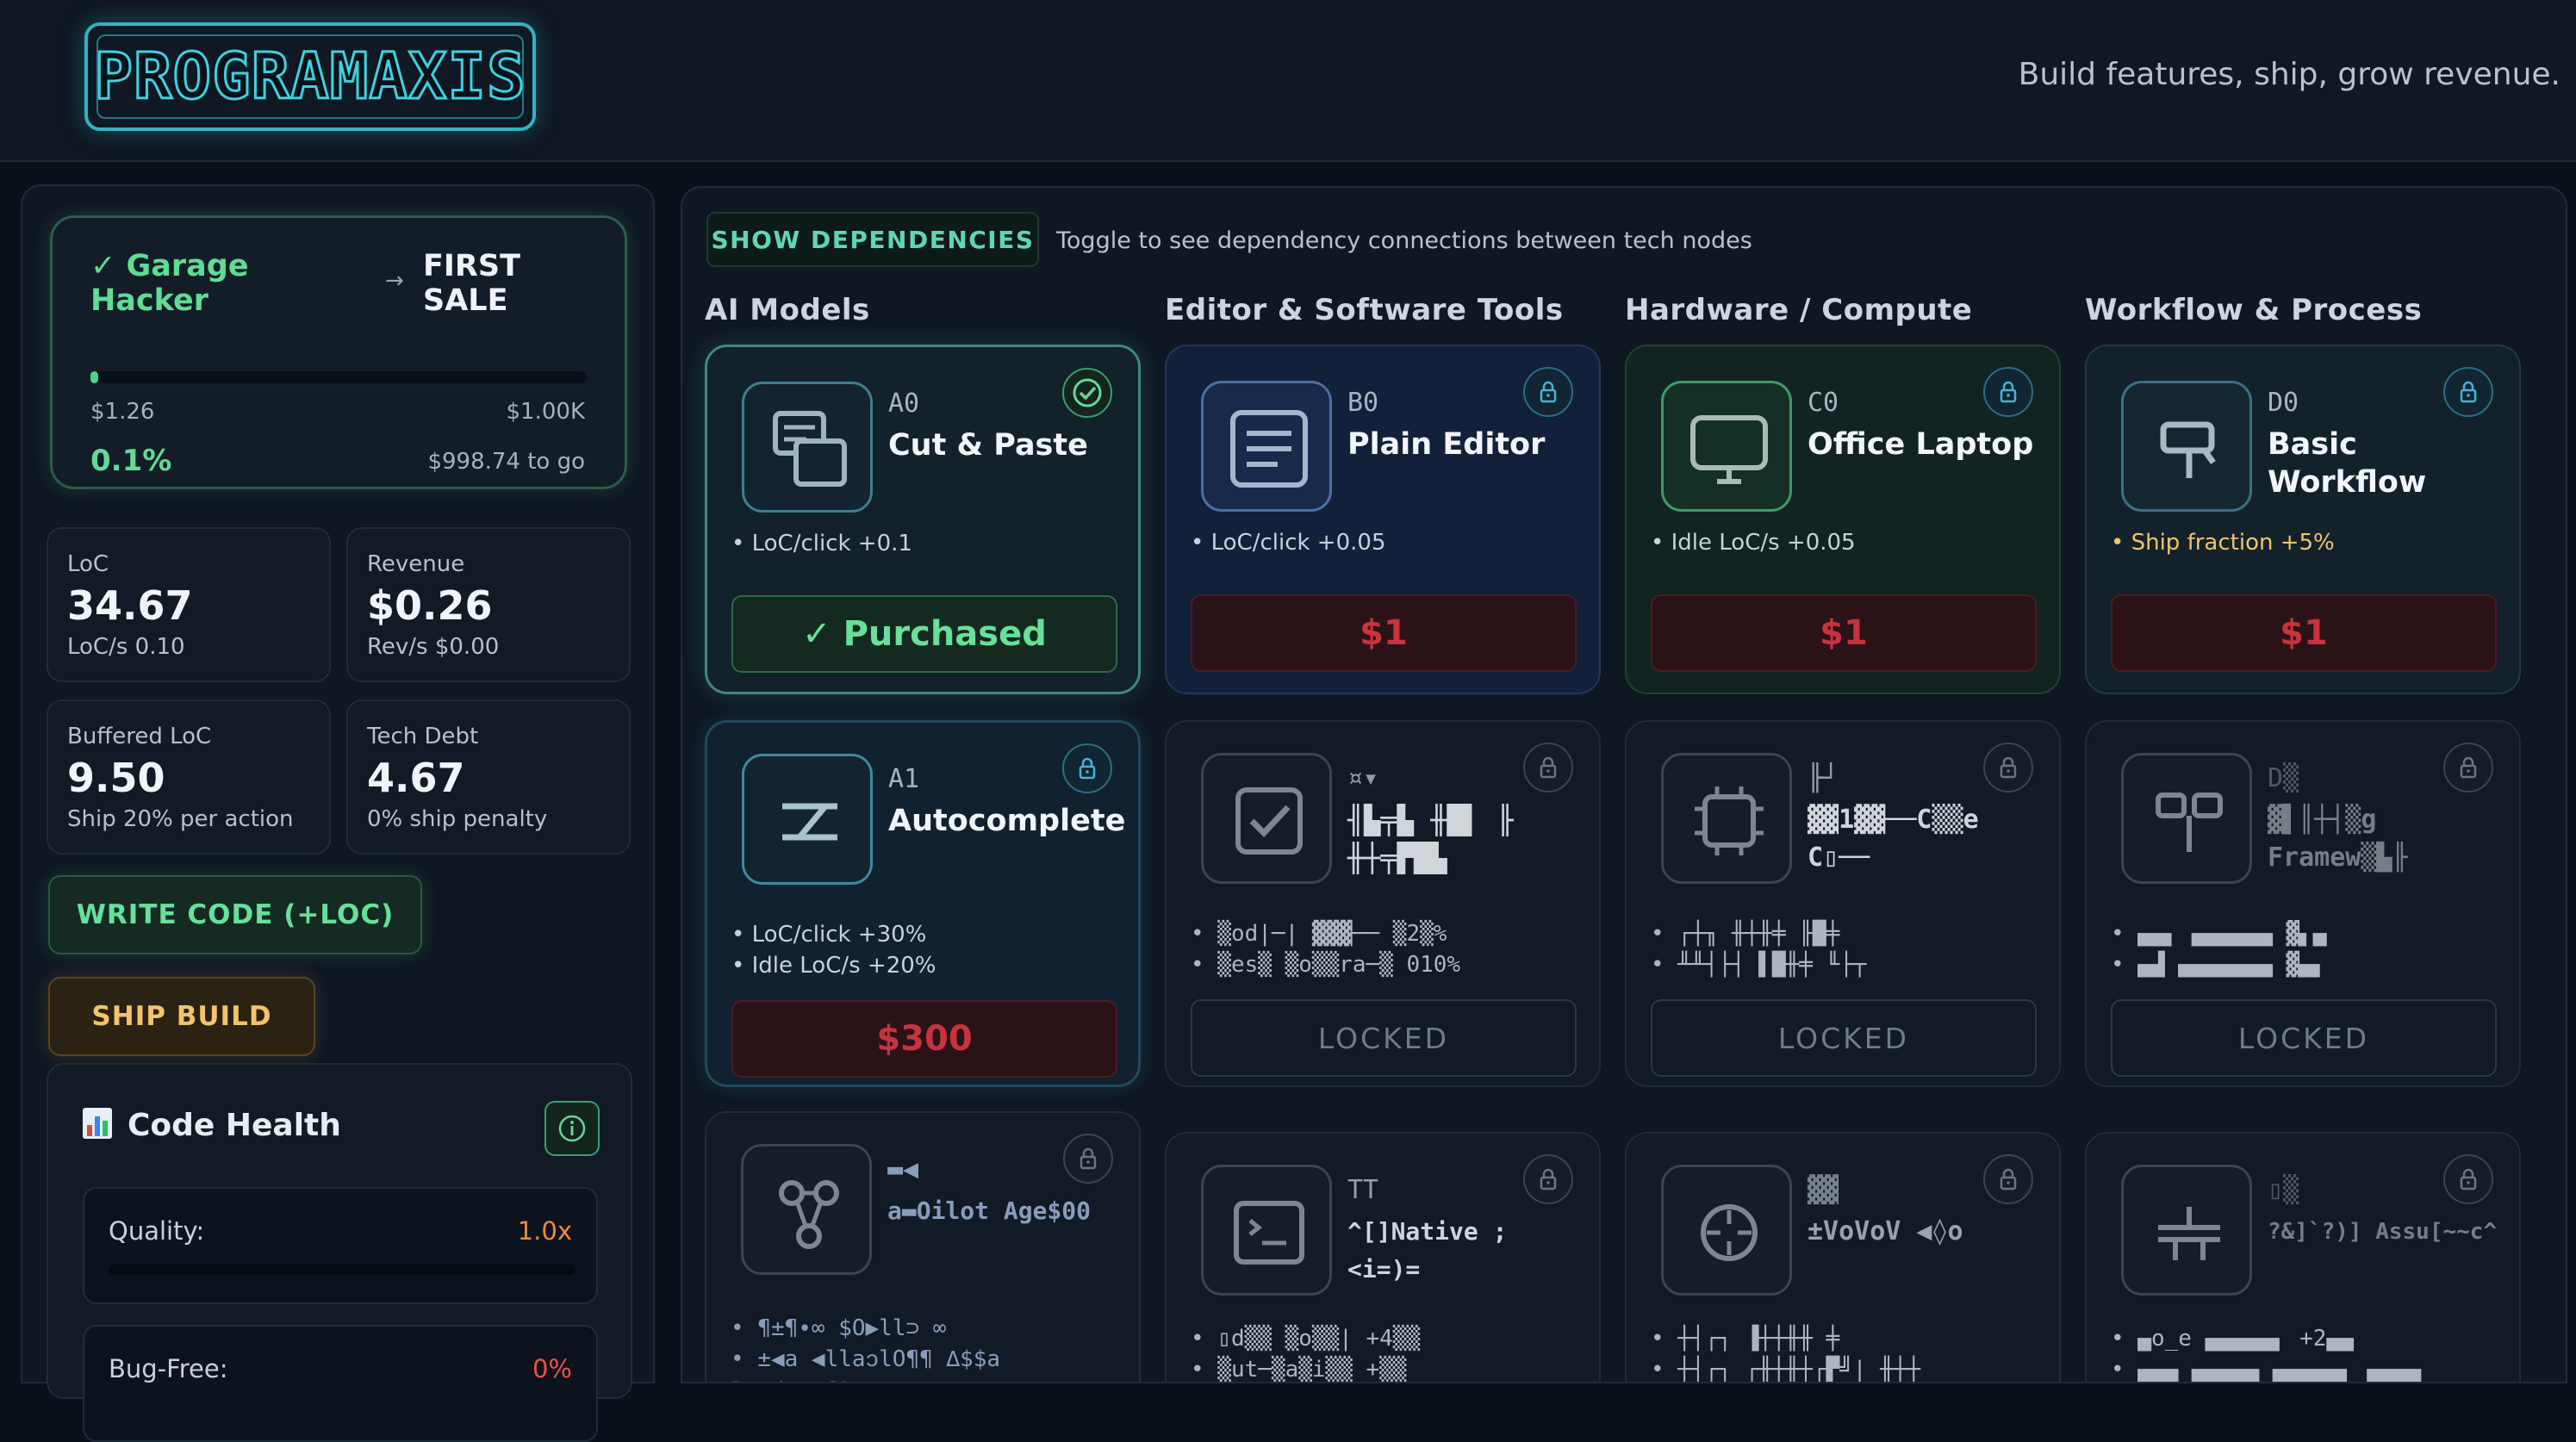 This screenshot has width=2576, height=1442. What do you see at coordinates (2219, 934) in the screenshot?
I see `node-effect: • ▄▄▖ ▄▄▄▄▄▄ ▓▖▄` at bounding box center [2219, 934].